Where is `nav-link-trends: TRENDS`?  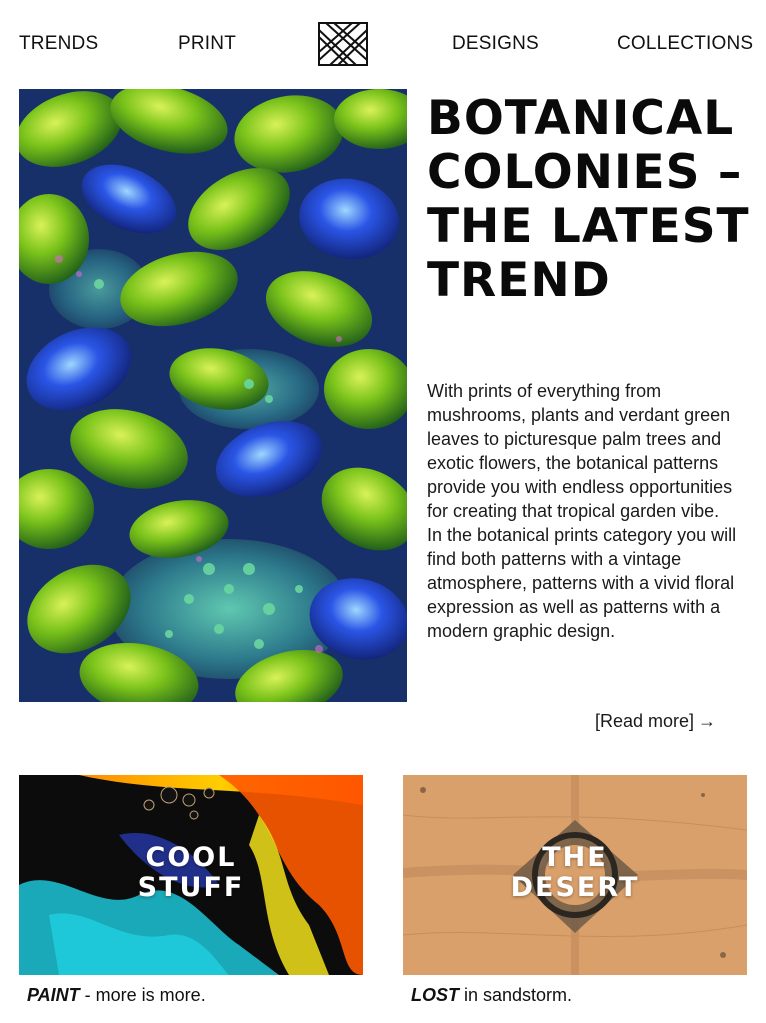
nav-link-trends: TRENDS is located at coordinates (58, 44).